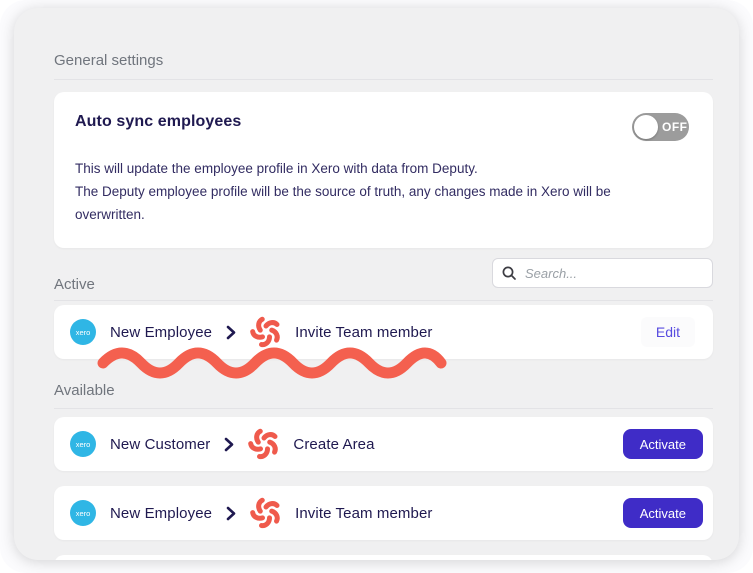  I want to click on source-event-label: New Customer, so click(160, 444).